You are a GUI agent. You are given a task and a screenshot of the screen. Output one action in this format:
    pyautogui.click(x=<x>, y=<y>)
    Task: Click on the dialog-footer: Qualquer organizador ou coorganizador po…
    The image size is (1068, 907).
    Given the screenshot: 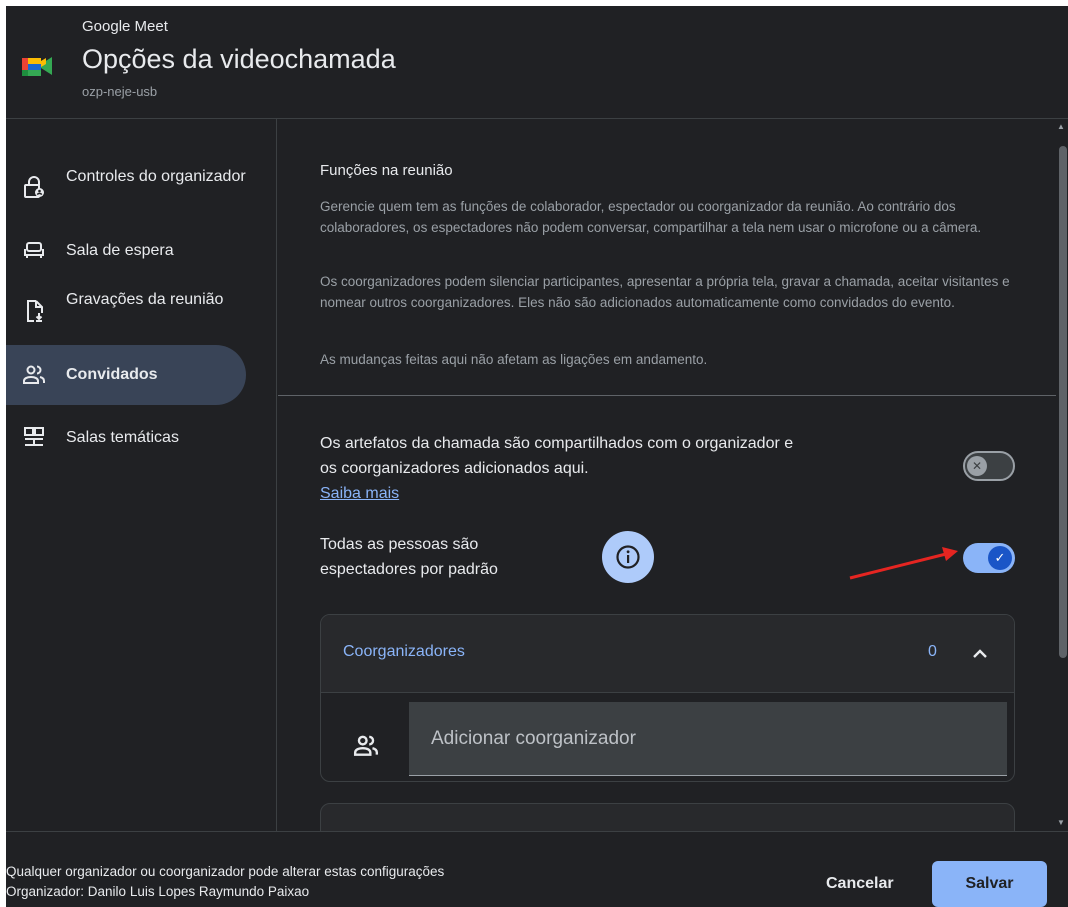 What is the action you would take?
    pyautogui.click(x=537, y=869)
    